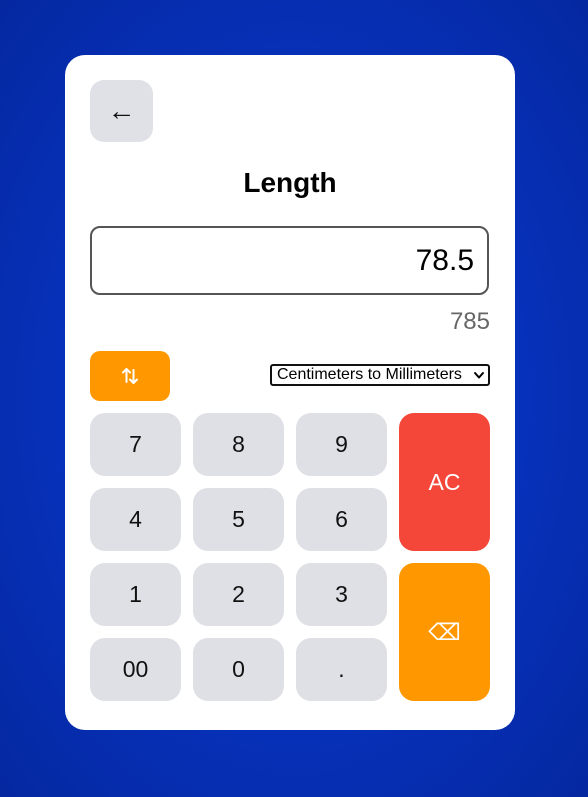  I want to click on conversion-select-value: Centimeters to Millimeters, so click(369, 374).